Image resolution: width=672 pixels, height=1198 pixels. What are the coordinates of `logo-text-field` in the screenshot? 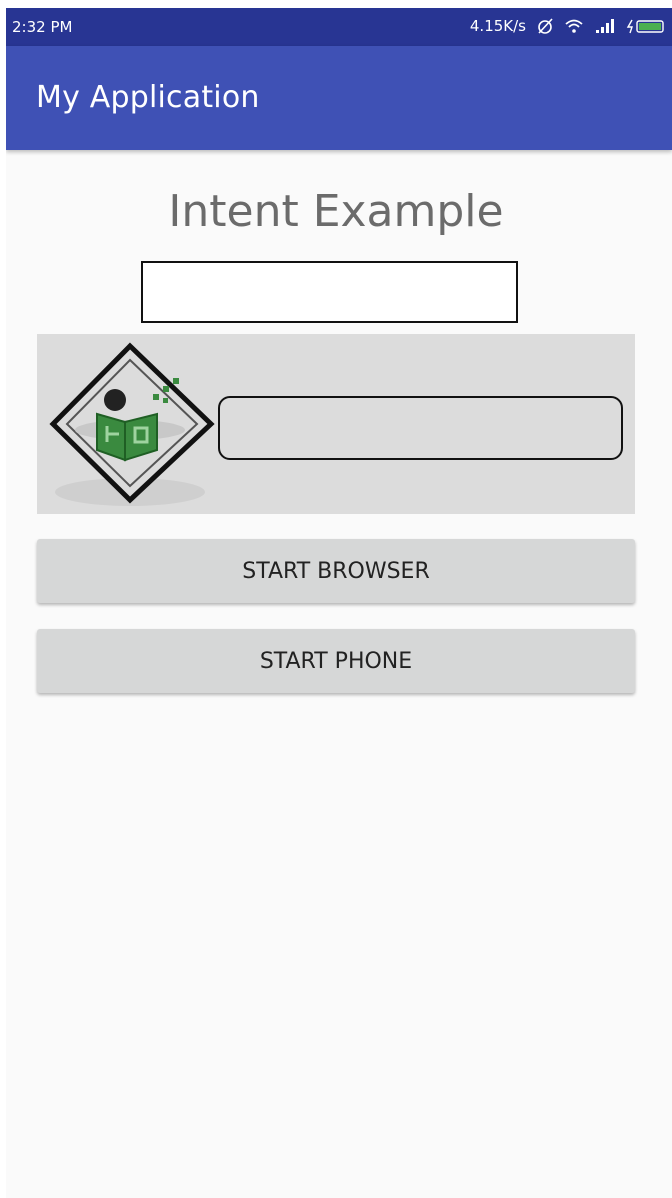 It's located at (420, 428).